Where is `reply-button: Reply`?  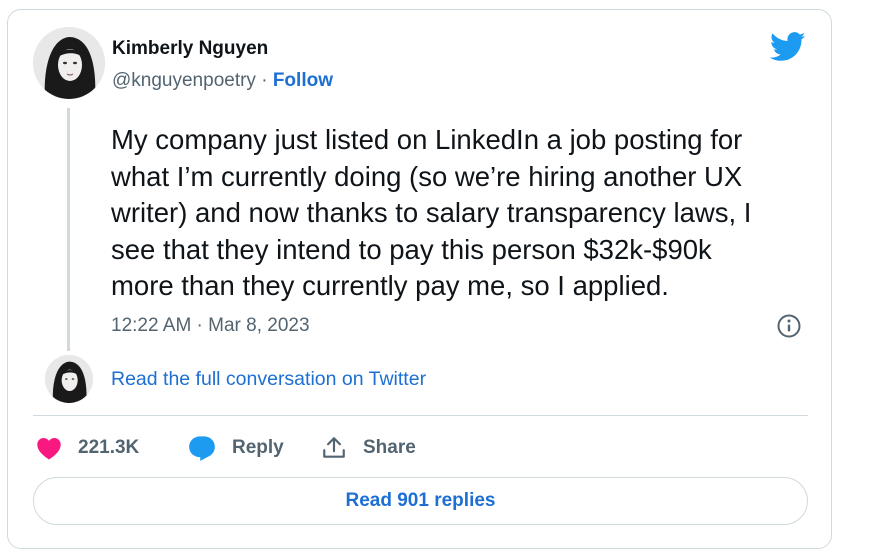
reply-button: Reply is located at coordinates (236, 448).